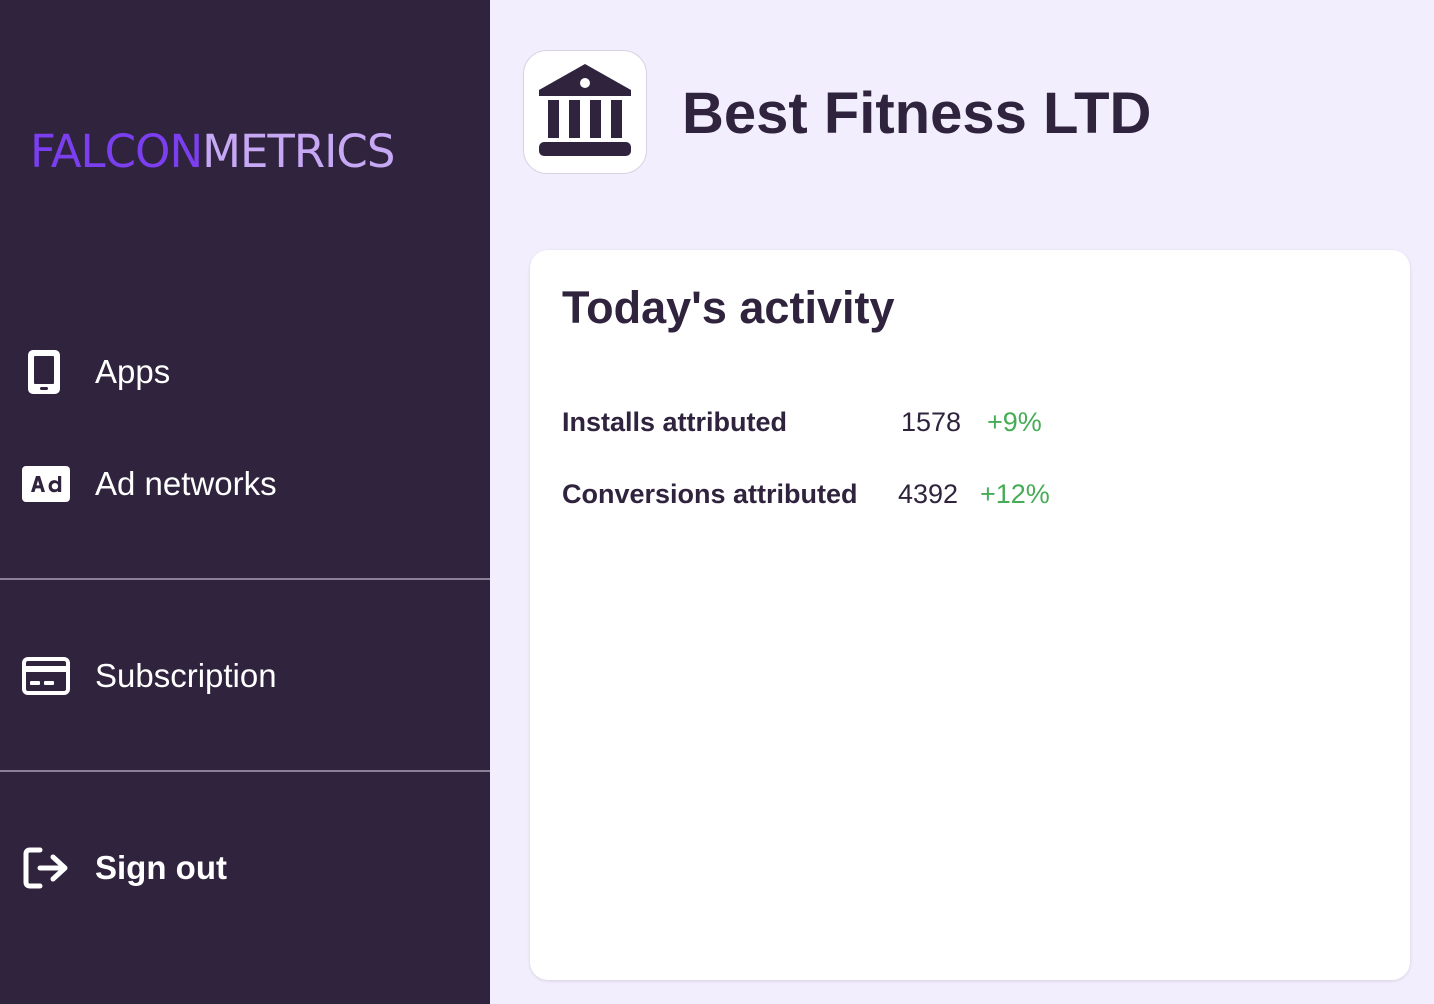 The image size is (1434, 1004). I want to click on stat-value: 4392, so click(928, 493).